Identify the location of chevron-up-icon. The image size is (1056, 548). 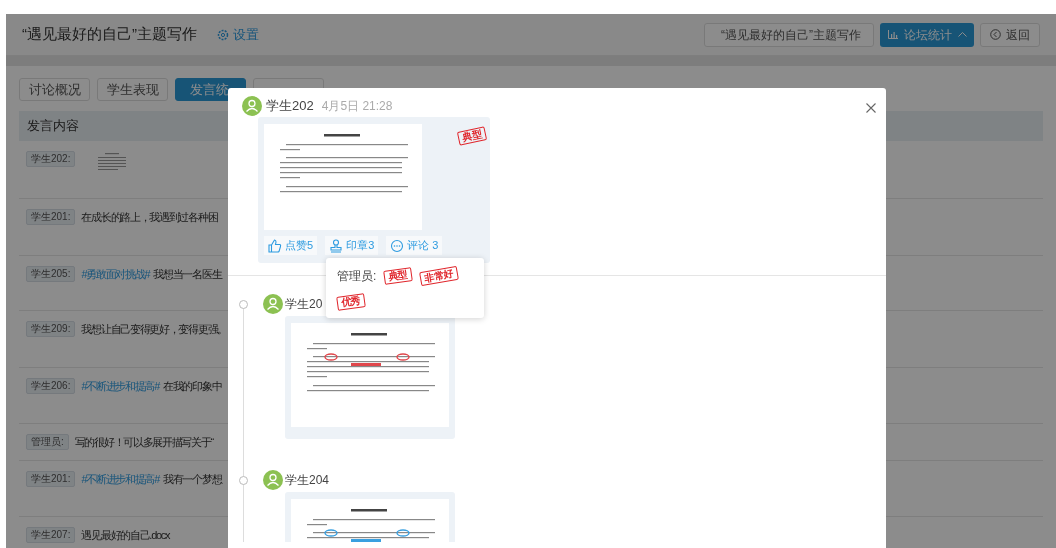
(962, 34).